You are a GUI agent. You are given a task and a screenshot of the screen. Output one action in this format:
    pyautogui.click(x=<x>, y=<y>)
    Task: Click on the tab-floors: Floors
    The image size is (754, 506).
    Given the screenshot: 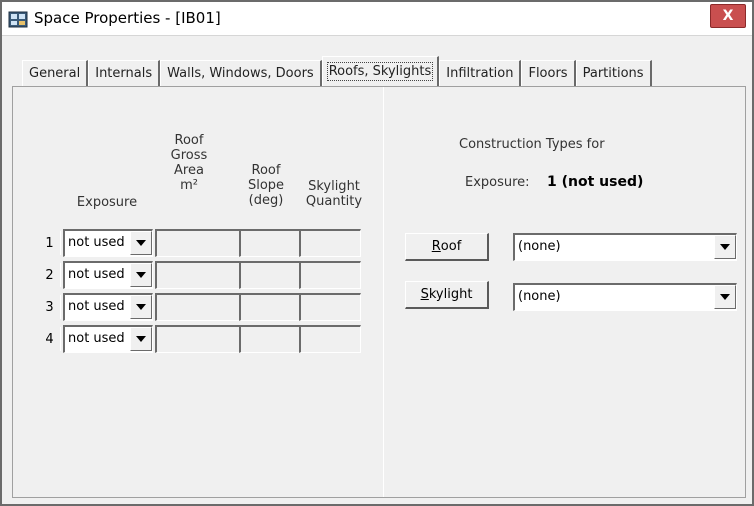 What is the action you would take?
    pyautogui.click(x=548, y=73)
    